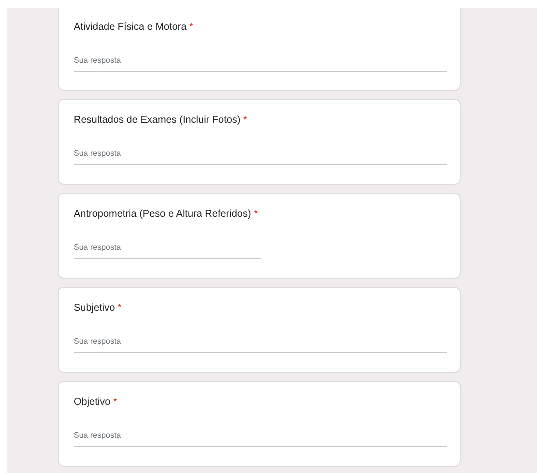 The width and height of the screenshot is (537, 473). I want to click on question-title: Objetivo, so click(92, 402).